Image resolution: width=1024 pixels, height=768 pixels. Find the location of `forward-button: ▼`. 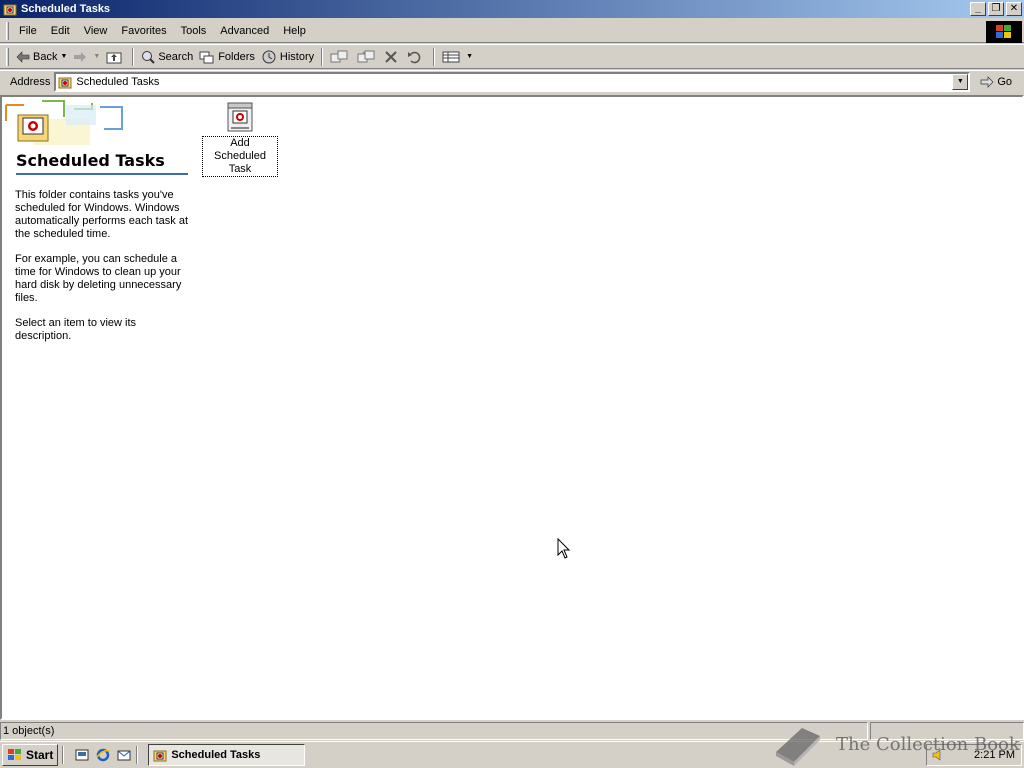

forward-button: ▼ is located at coordinates (86, 57).